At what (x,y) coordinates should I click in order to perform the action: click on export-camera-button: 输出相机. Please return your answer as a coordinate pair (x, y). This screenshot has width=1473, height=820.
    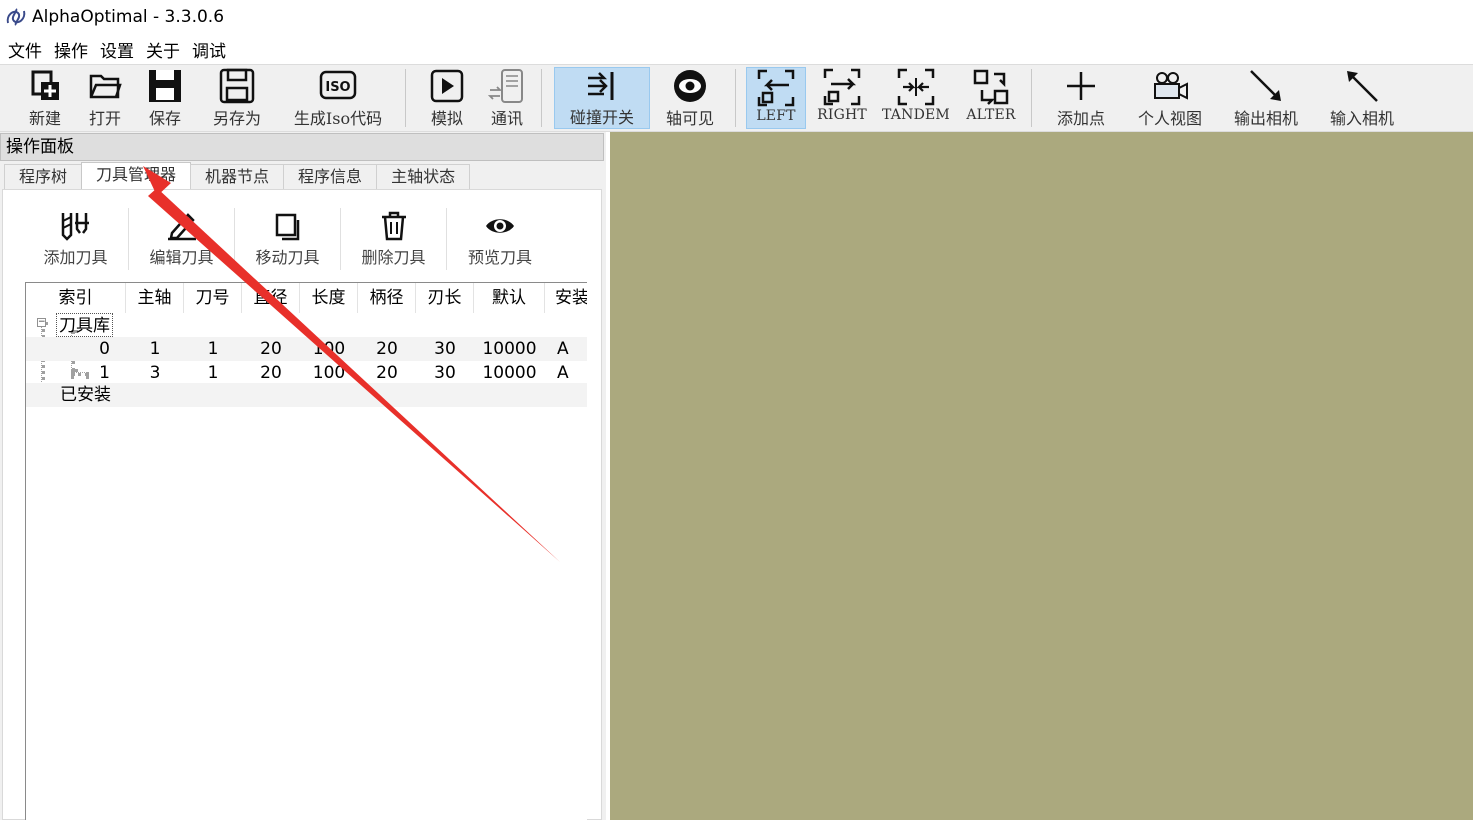
    Looking at the image, I should click on (1266, 98).